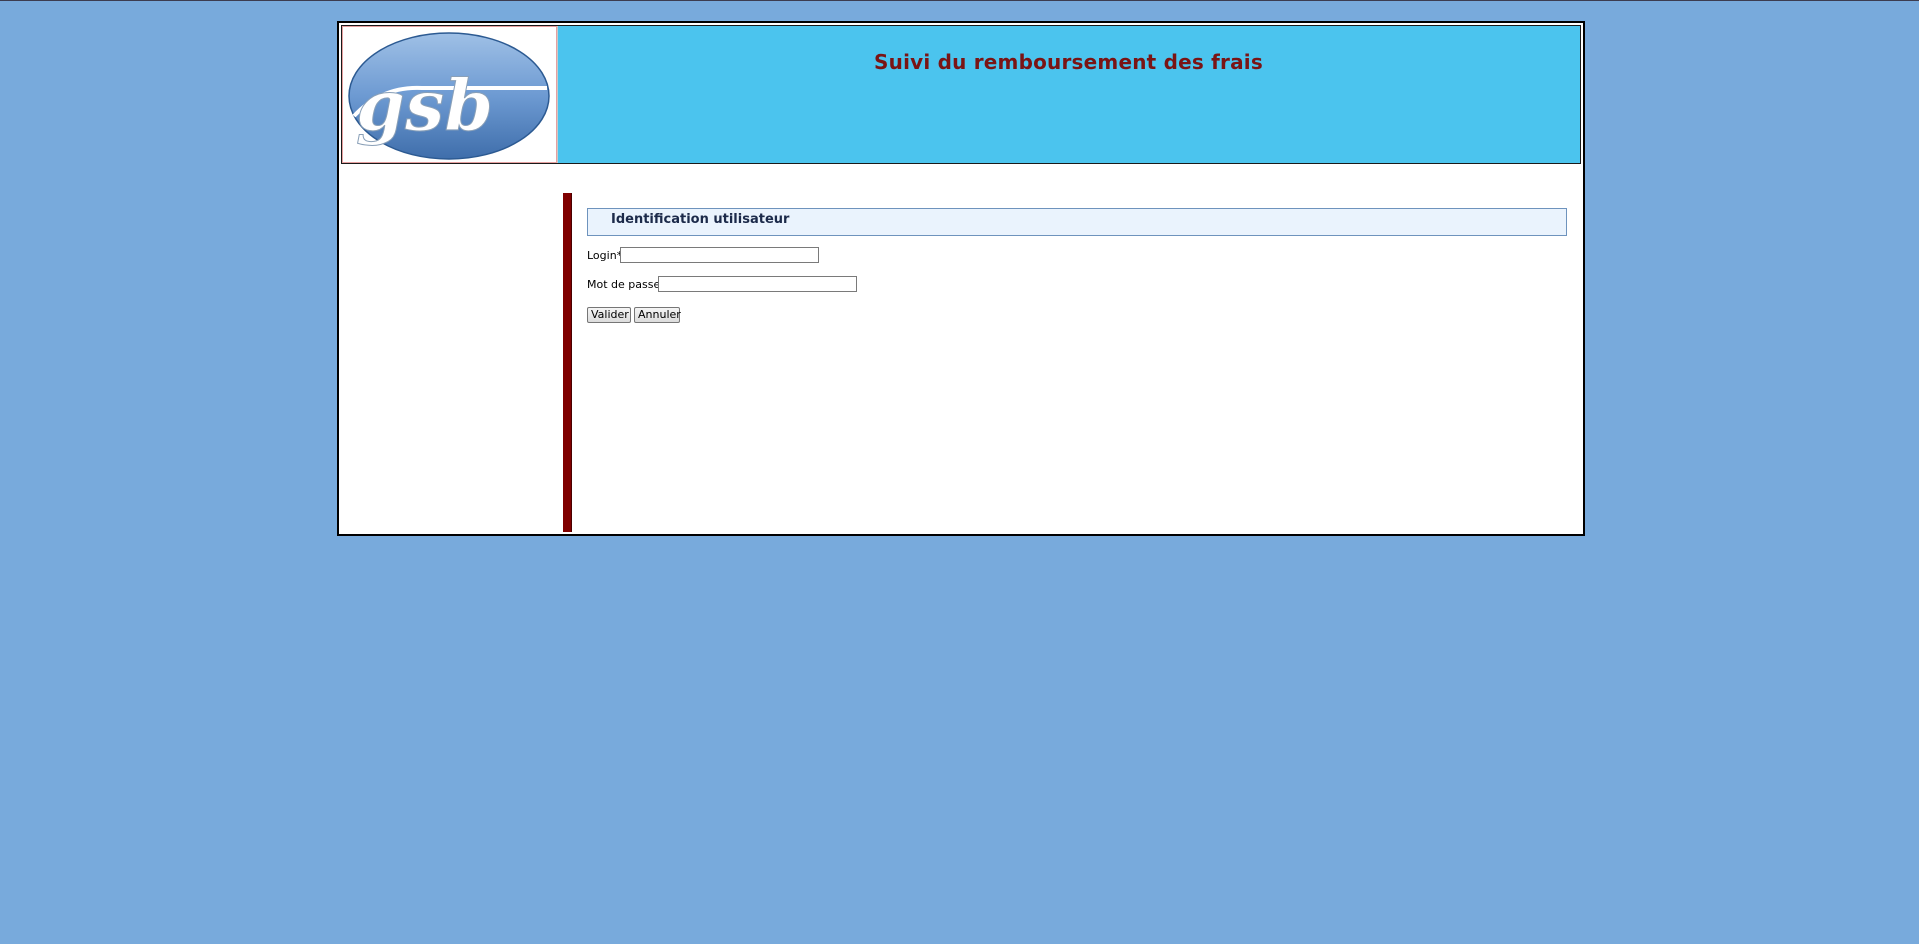 This screenshot has width=1919, height=944. What do you see at coordinates (567, 362) in the screenshot?
I see `vertical-divider` at bounding box center [567, 362].